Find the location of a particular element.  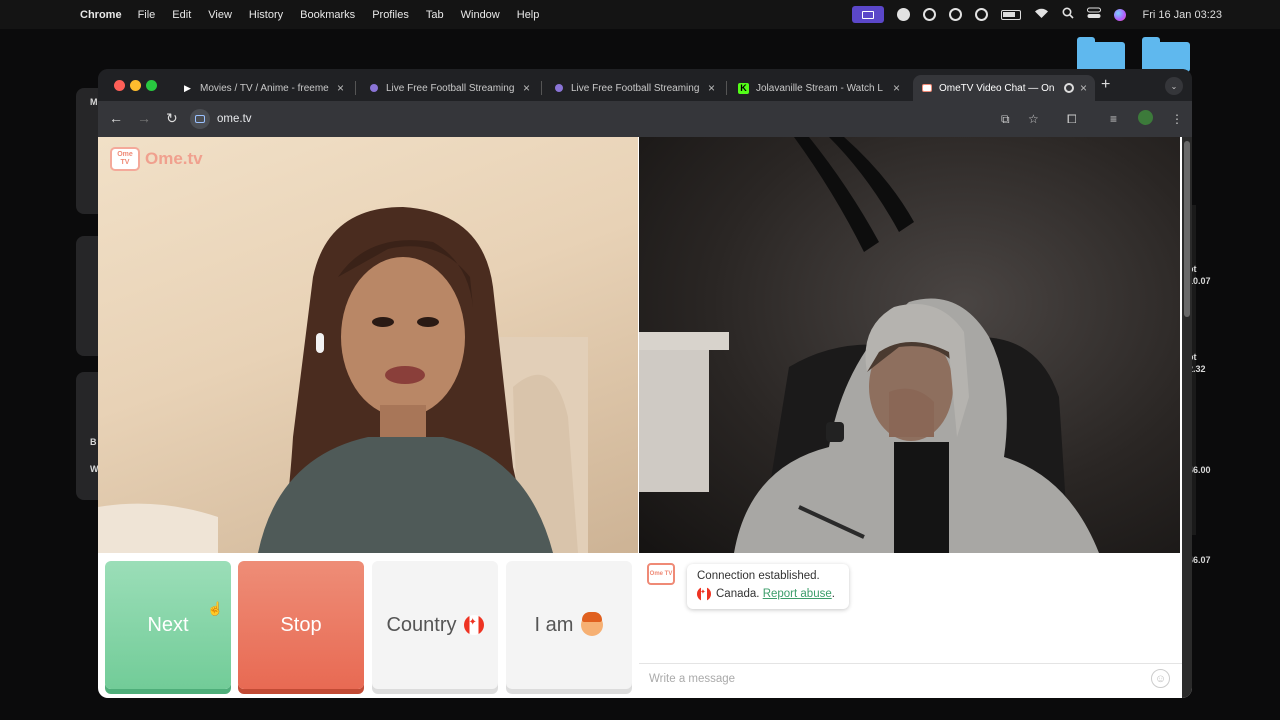

menu-help: Help is located at coordinates (528, 15).